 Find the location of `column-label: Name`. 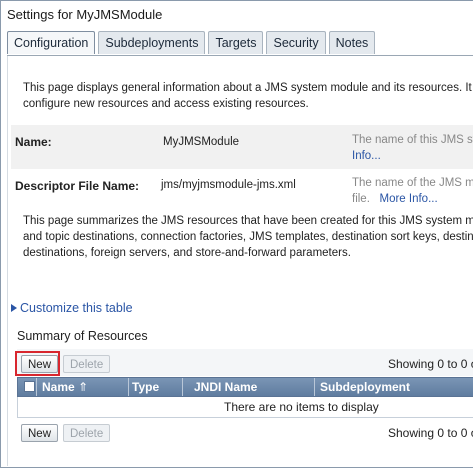

column-label: Name is located at coordinates (58, 387).